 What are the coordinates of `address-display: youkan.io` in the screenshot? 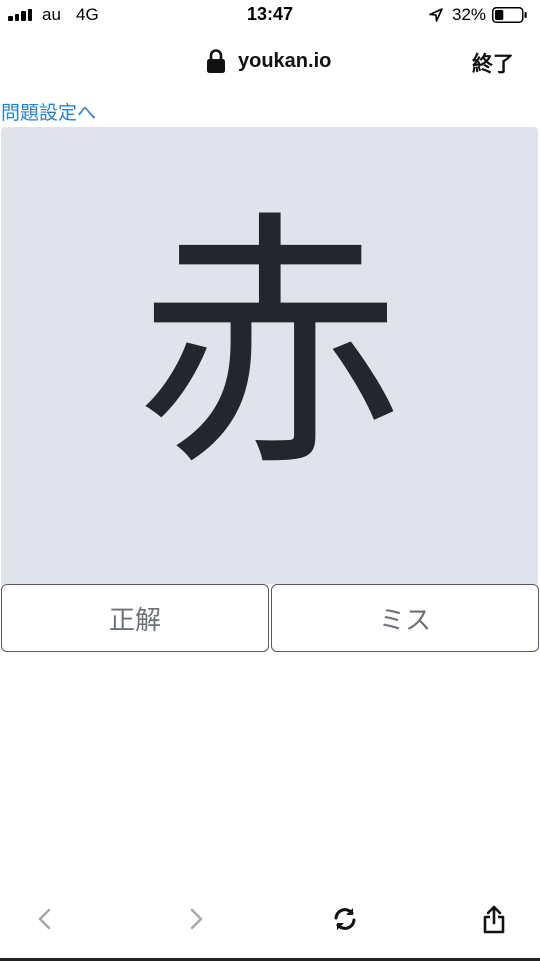 It's located at (268, 61).